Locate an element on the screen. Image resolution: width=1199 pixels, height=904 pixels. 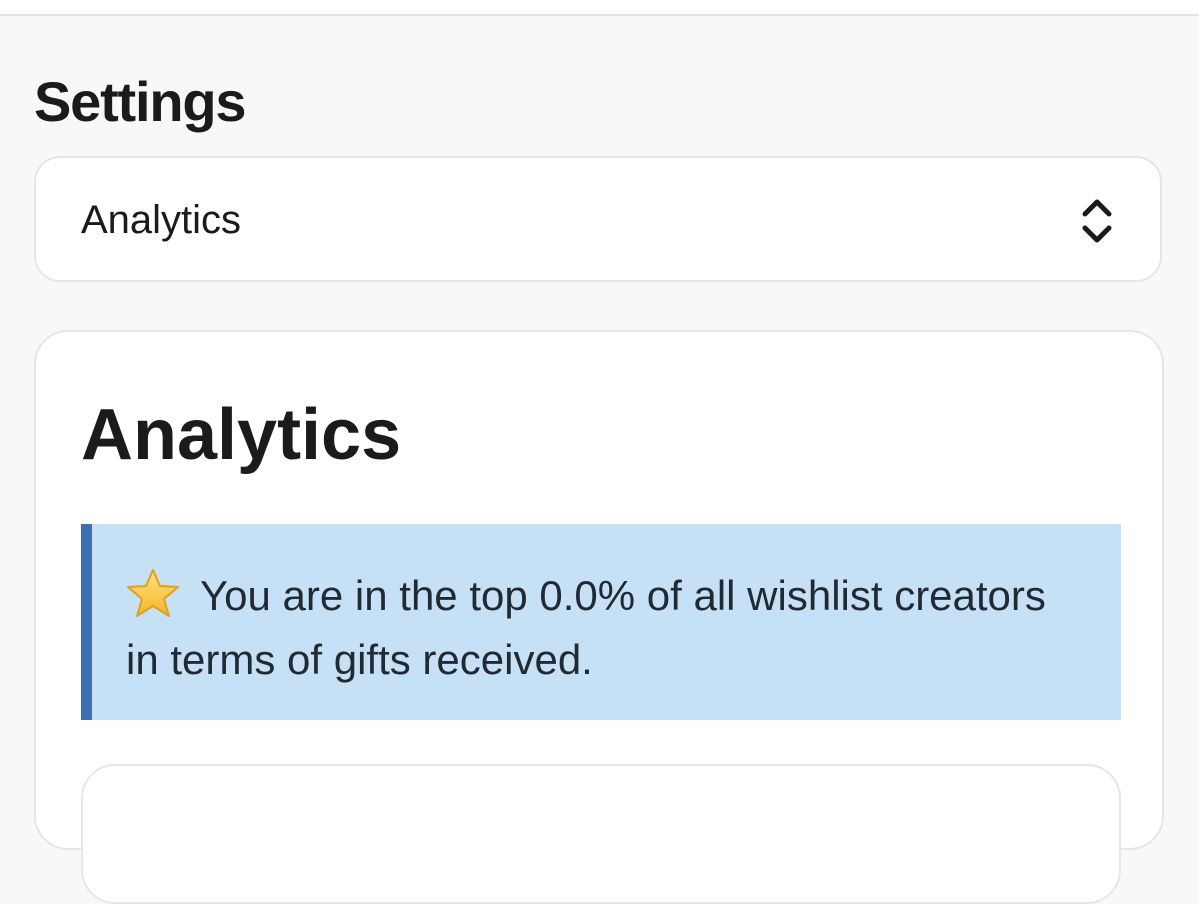
analytics-title: Analytics is located at coordinates (241, 435).